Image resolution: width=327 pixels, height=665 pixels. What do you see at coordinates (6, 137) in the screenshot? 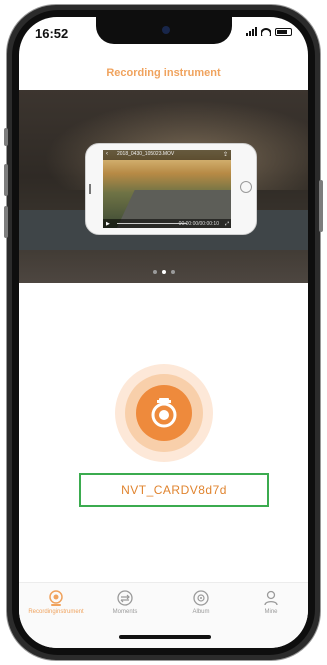
I see `side-button-mute` at bounding box center [6, 137].